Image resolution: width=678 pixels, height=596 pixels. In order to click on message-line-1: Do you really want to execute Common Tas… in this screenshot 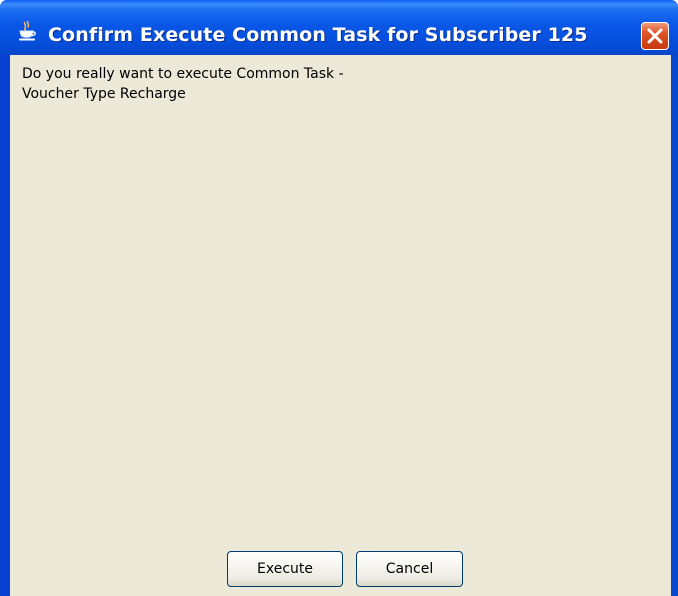, I will do `click(183, 74)`.